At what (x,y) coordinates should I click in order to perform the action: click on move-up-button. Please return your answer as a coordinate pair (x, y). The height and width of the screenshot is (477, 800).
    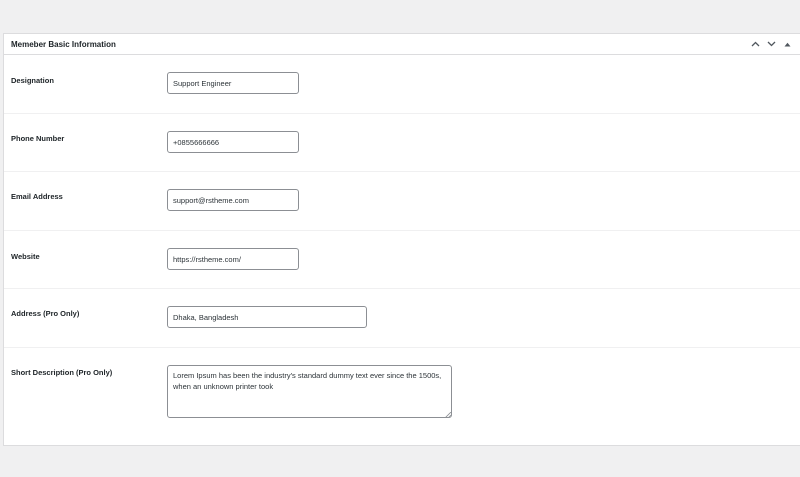
    Looking at the image, I should click on (755, 44).